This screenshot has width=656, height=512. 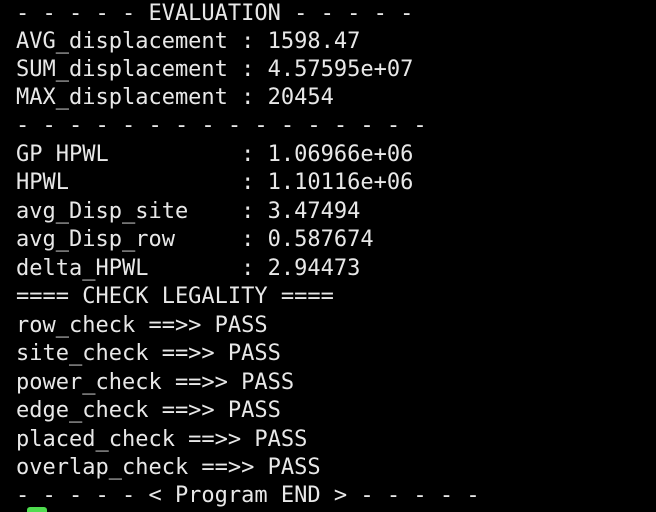 What do you see at coordinates (142, 325) in the screenshot?
I see `row-check-line: row_check ==>> PASS` at bounding box center [142, 325].